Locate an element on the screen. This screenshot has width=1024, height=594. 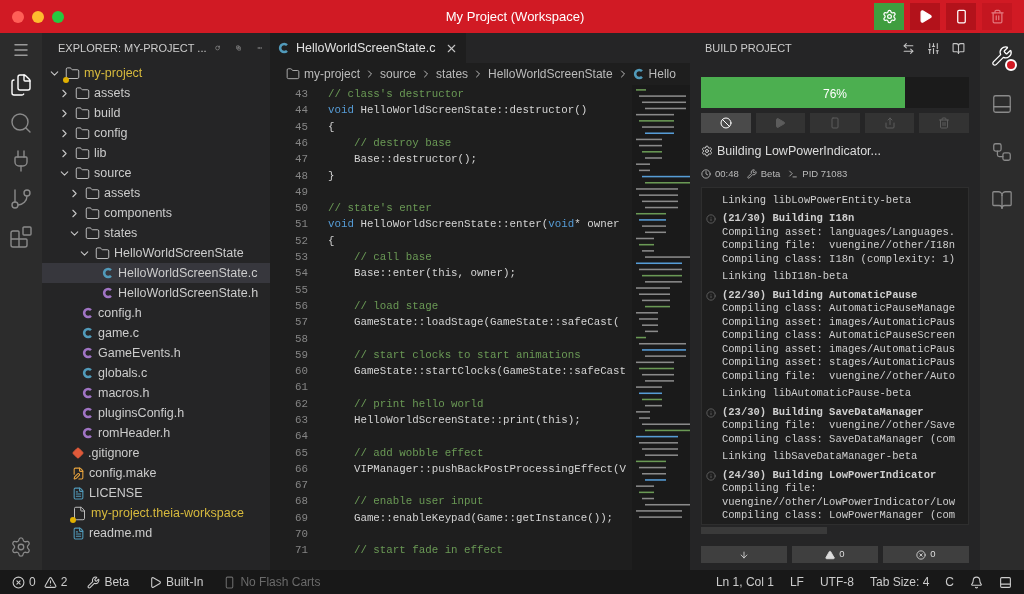
tree-item: LICENSE is located at coordinates (156, 493).